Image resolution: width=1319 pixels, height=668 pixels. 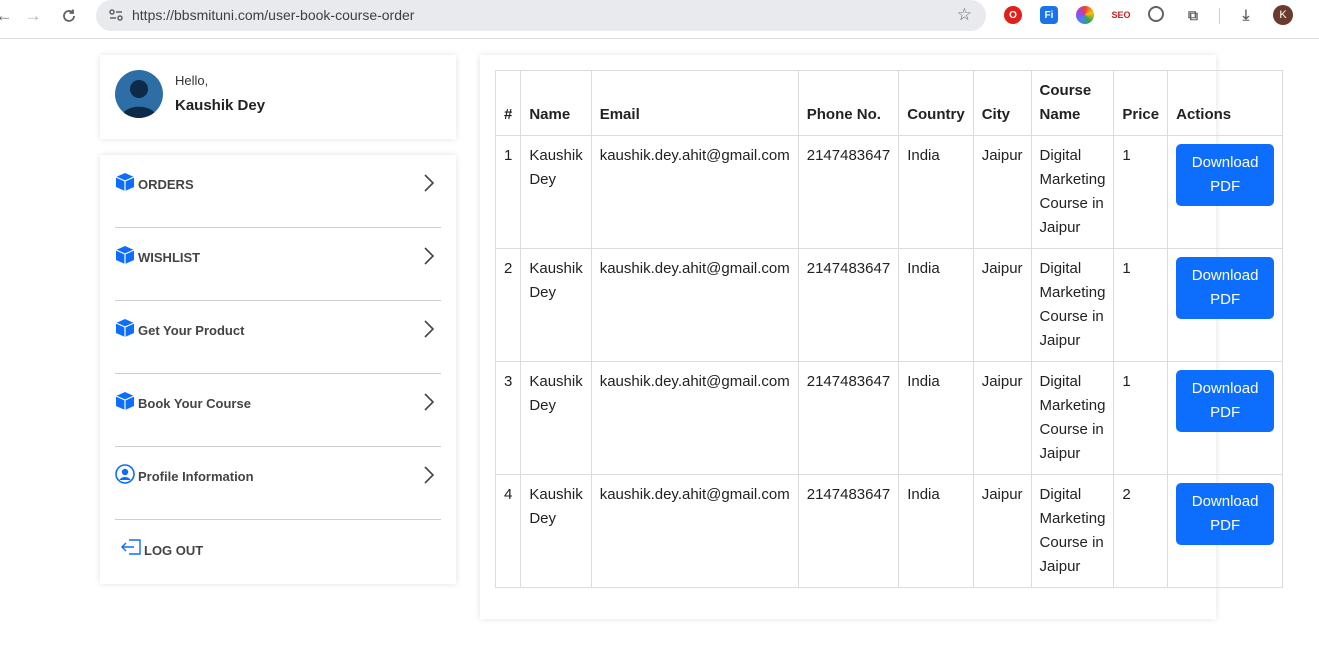 What do you see at coordinates (1193, 15) in the screenshot?
I see `puzzle-extensions-icon: ⧉` at bounding box center [1193, 15].